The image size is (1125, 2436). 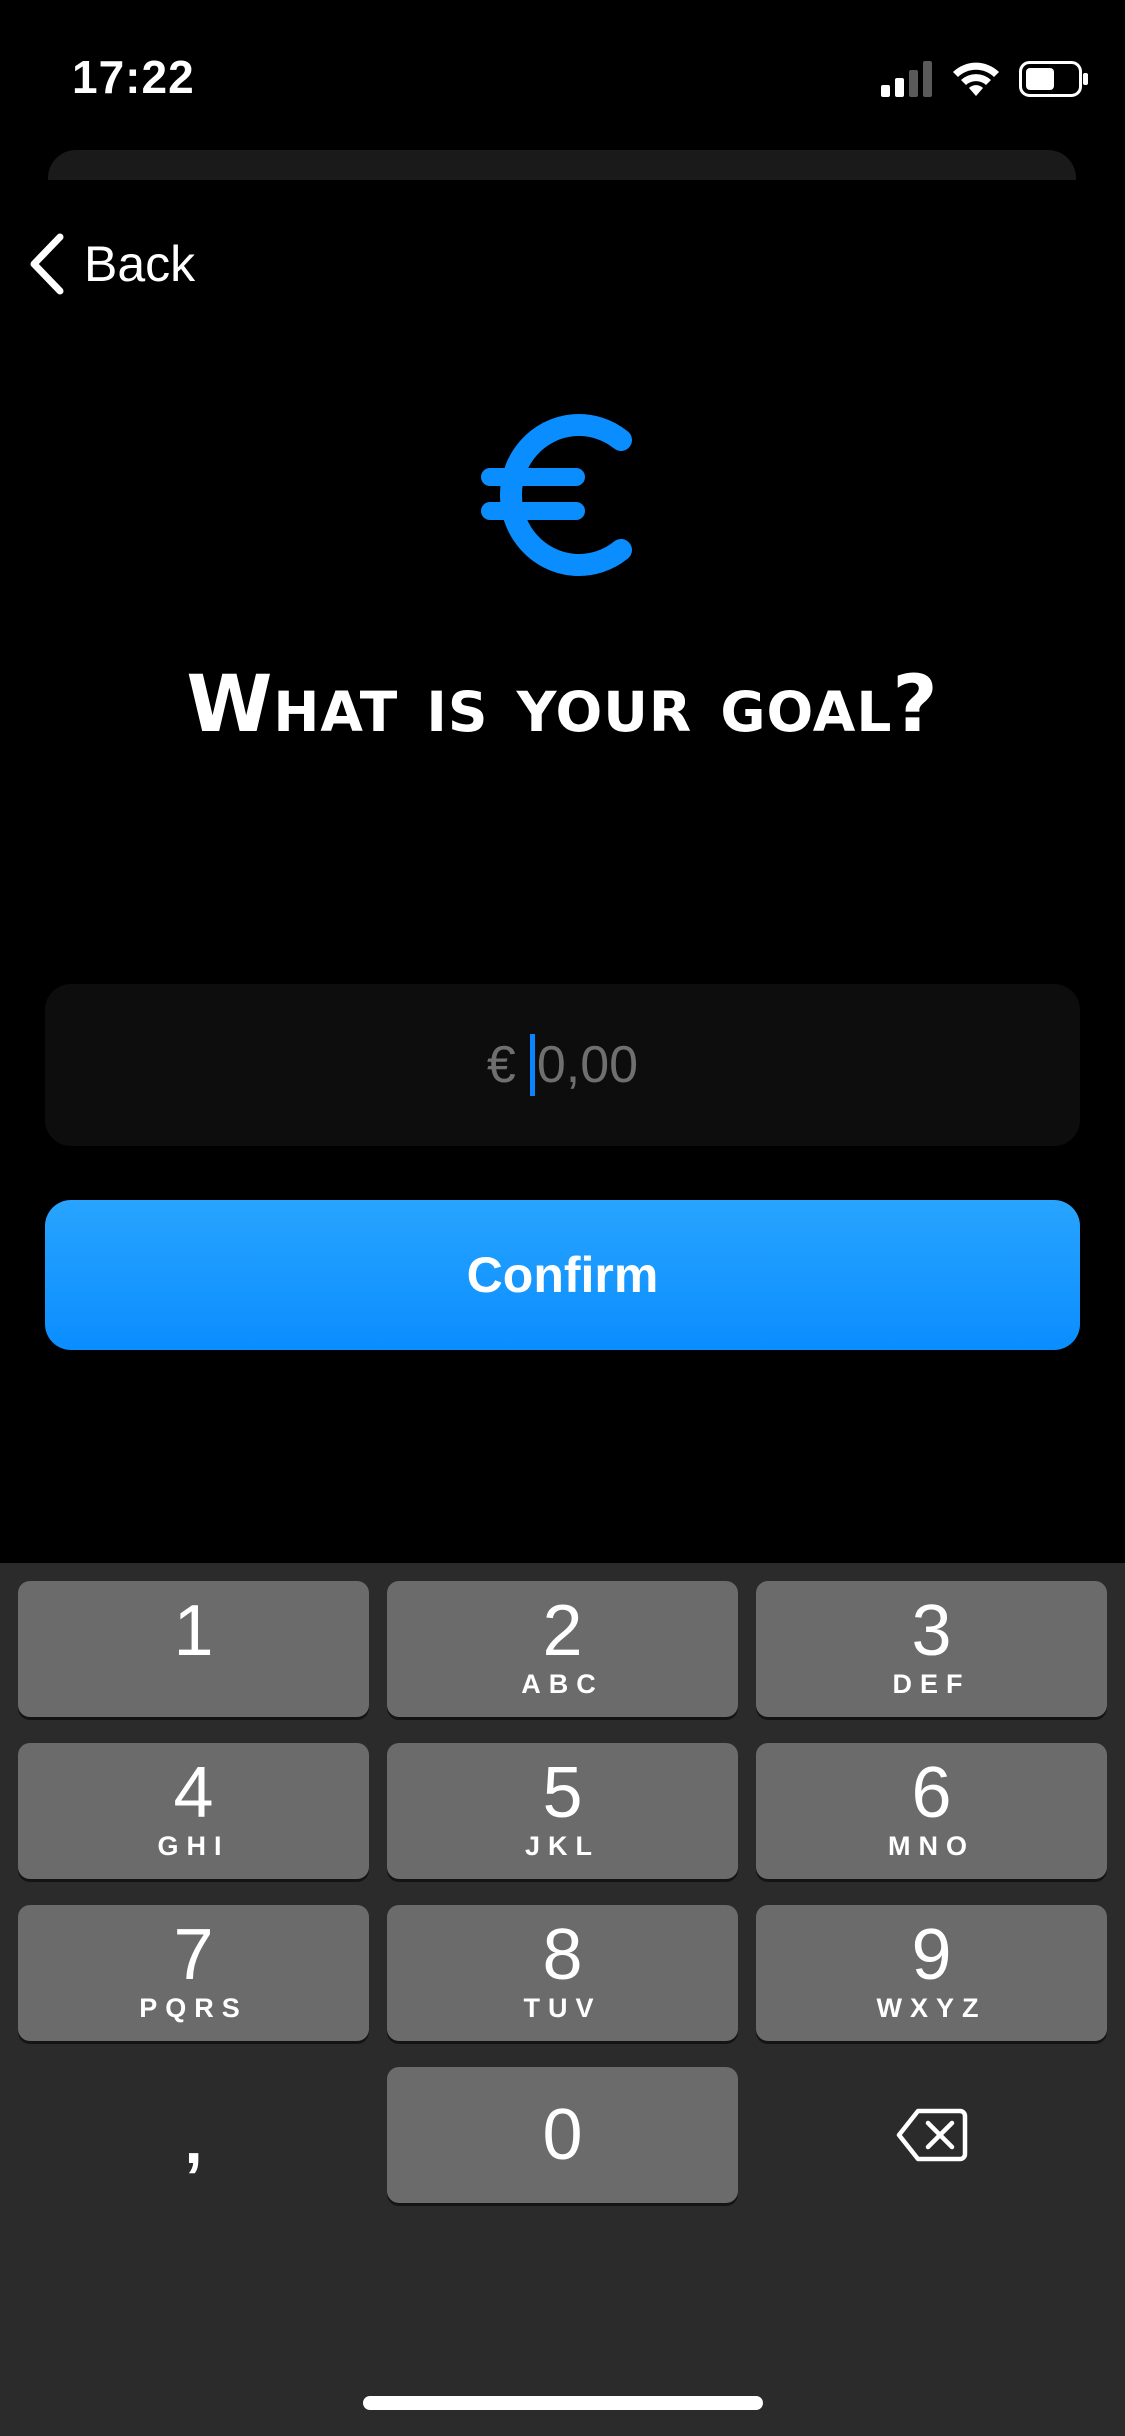 What do you see at coordinates (562, 705) in the screenshot?
I see `page-title: What is your goal?` at bounding box center [562, 705].